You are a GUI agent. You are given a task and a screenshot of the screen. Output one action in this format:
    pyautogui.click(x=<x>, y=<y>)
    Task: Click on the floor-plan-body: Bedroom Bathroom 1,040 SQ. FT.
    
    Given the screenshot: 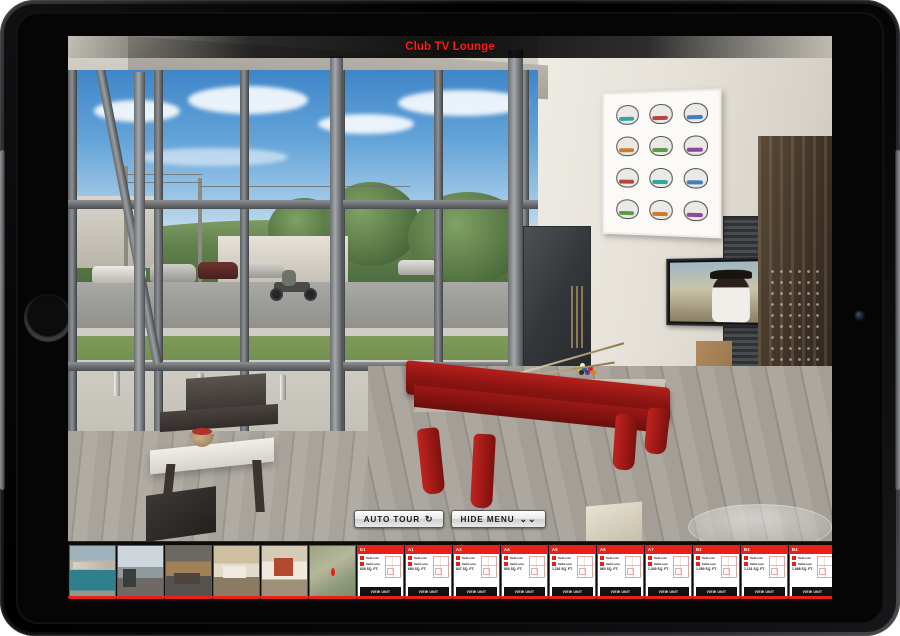 What is the action you would take?
    pyautogui.click(x=668, y=570)
    